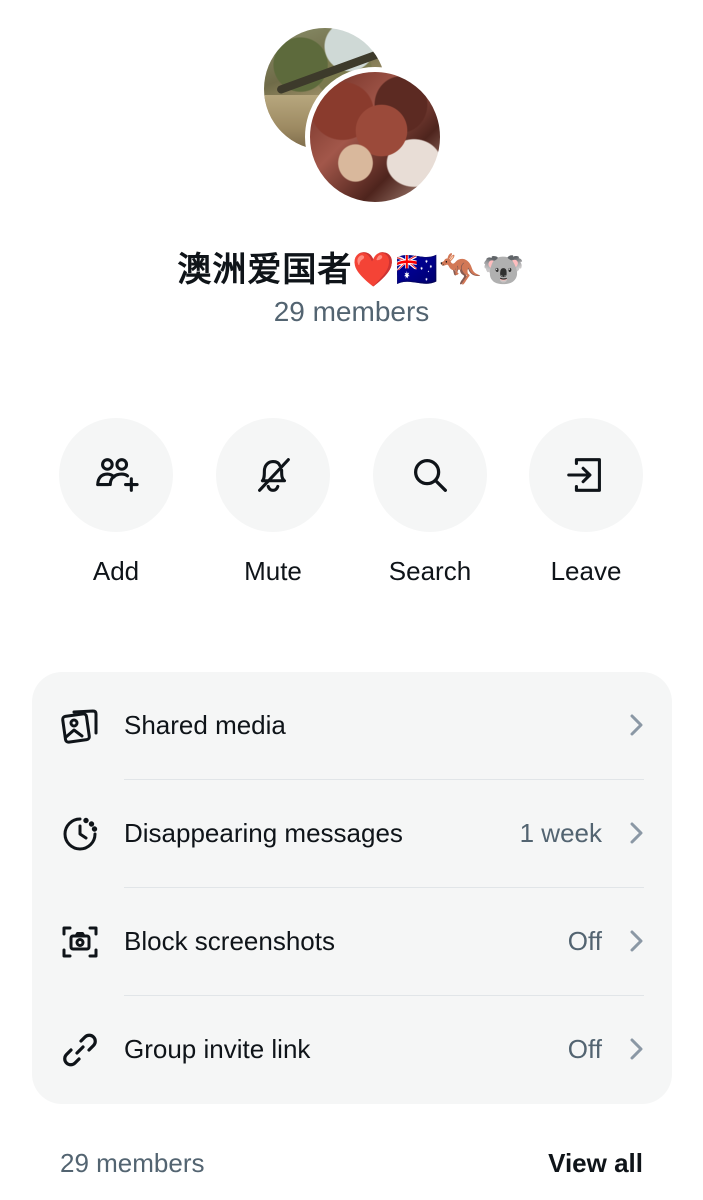 The image size is (703, 1200). I want to click on search-button: Search, so click(430, 502).